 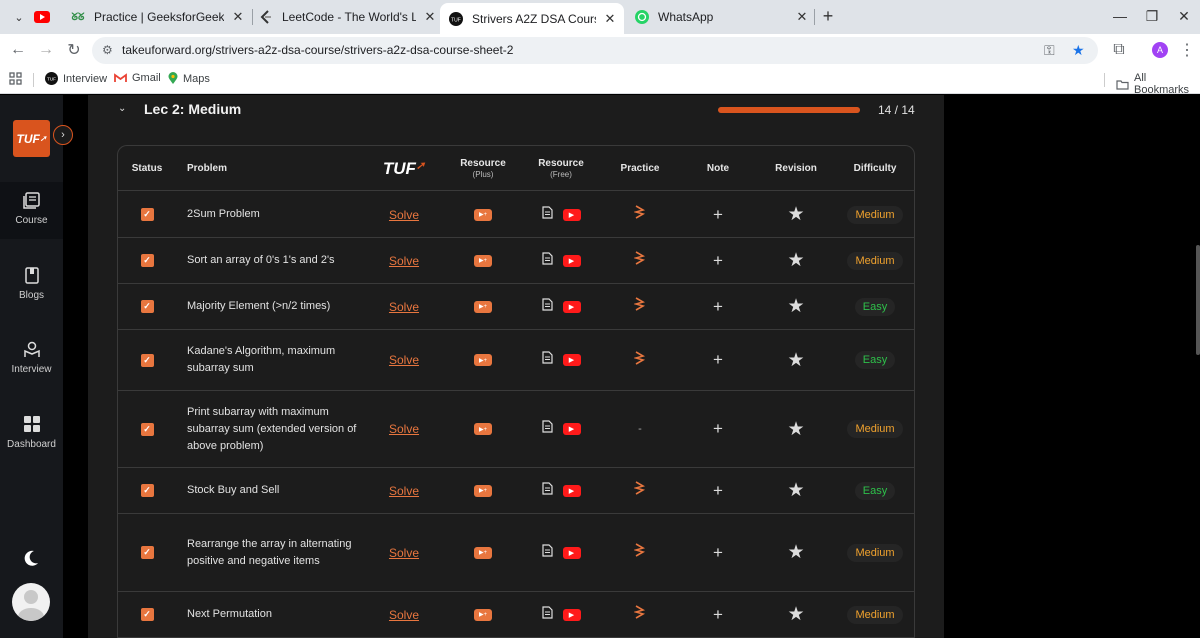 What do you see at coordinates (516, 115) in the screenshot?
I see `lecture-header: ⌄ Lec 2: Medium 14 / 14` at bounding box center [516, 115].